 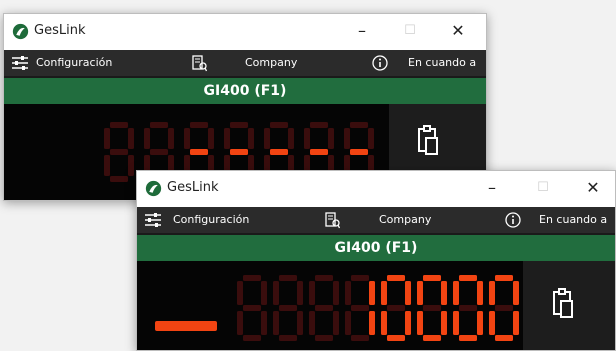 I want to click on digit-1-segment-a, so click(x=159, y=125).